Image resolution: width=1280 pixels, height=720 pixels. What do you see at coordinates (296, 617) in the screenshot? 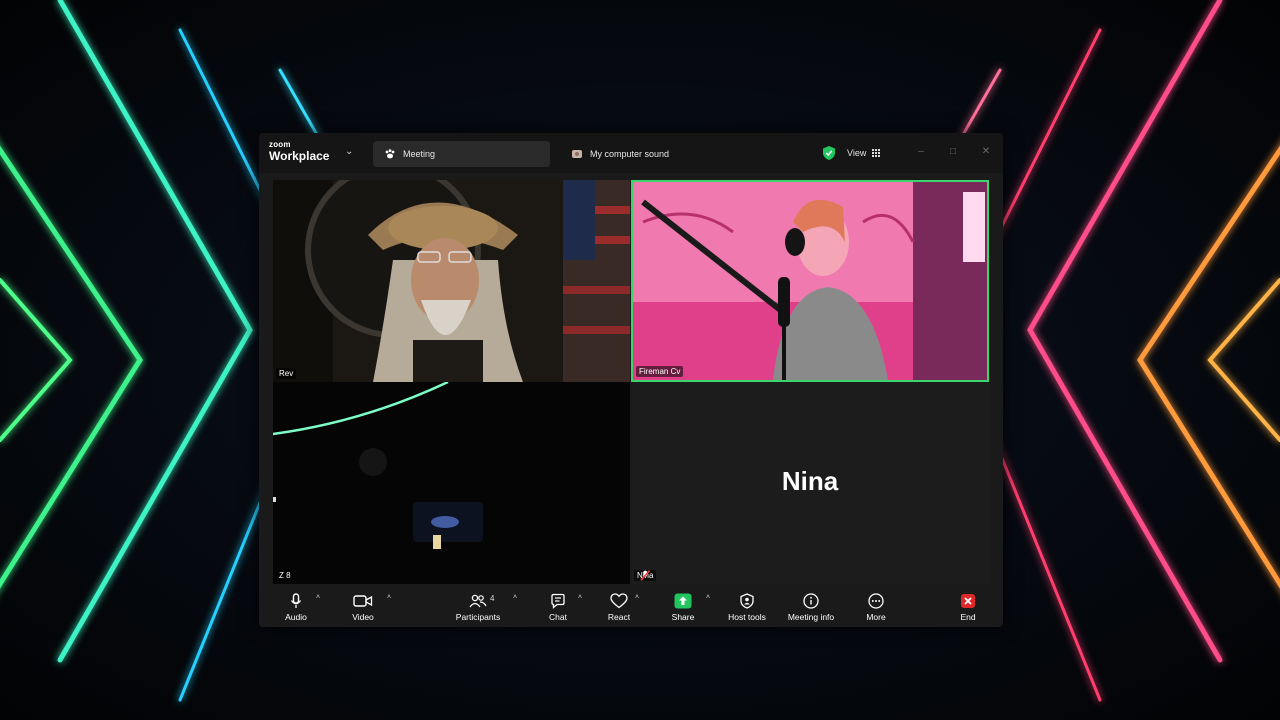
I see `audio-label: Audio` at bounding box center [296, 617].